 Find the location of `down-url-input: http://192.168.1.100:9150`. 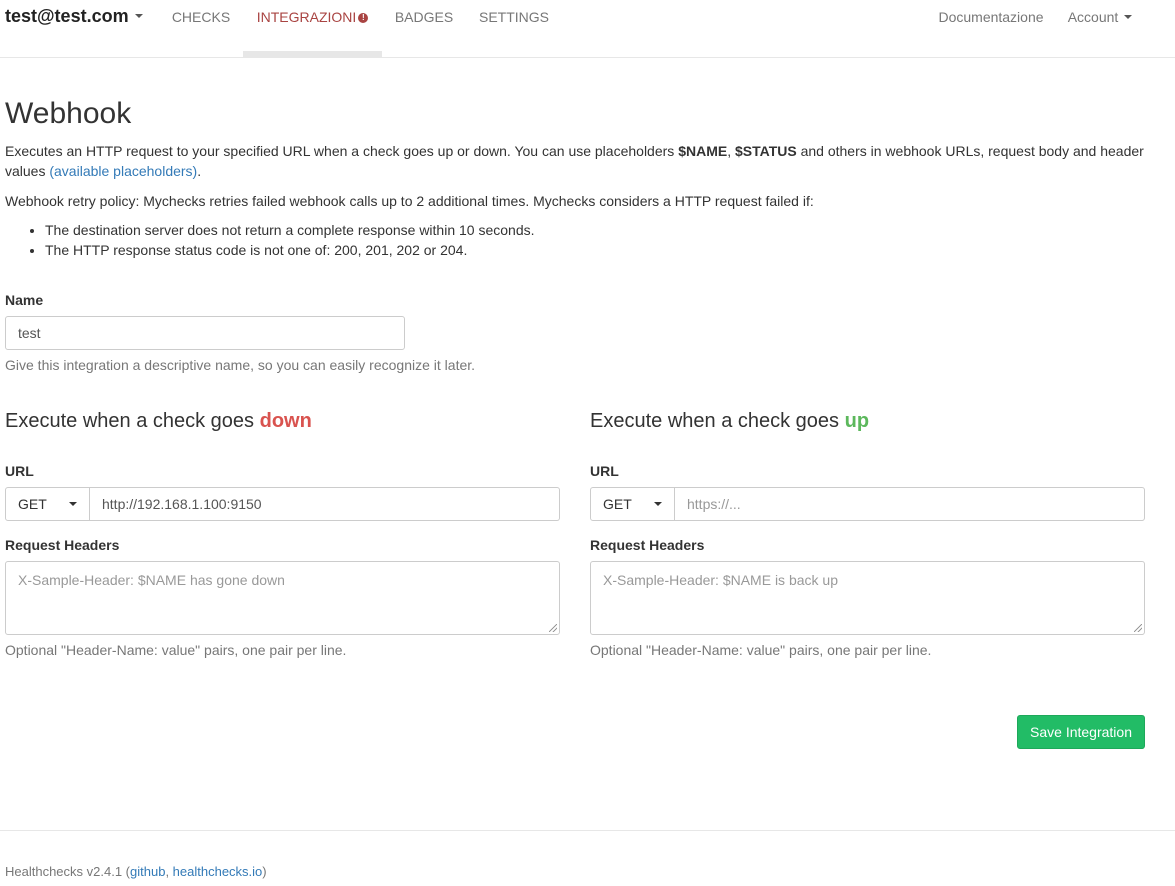

down-url-input: http://192.168.1.100:9150 is located at coordinates (325, 504).